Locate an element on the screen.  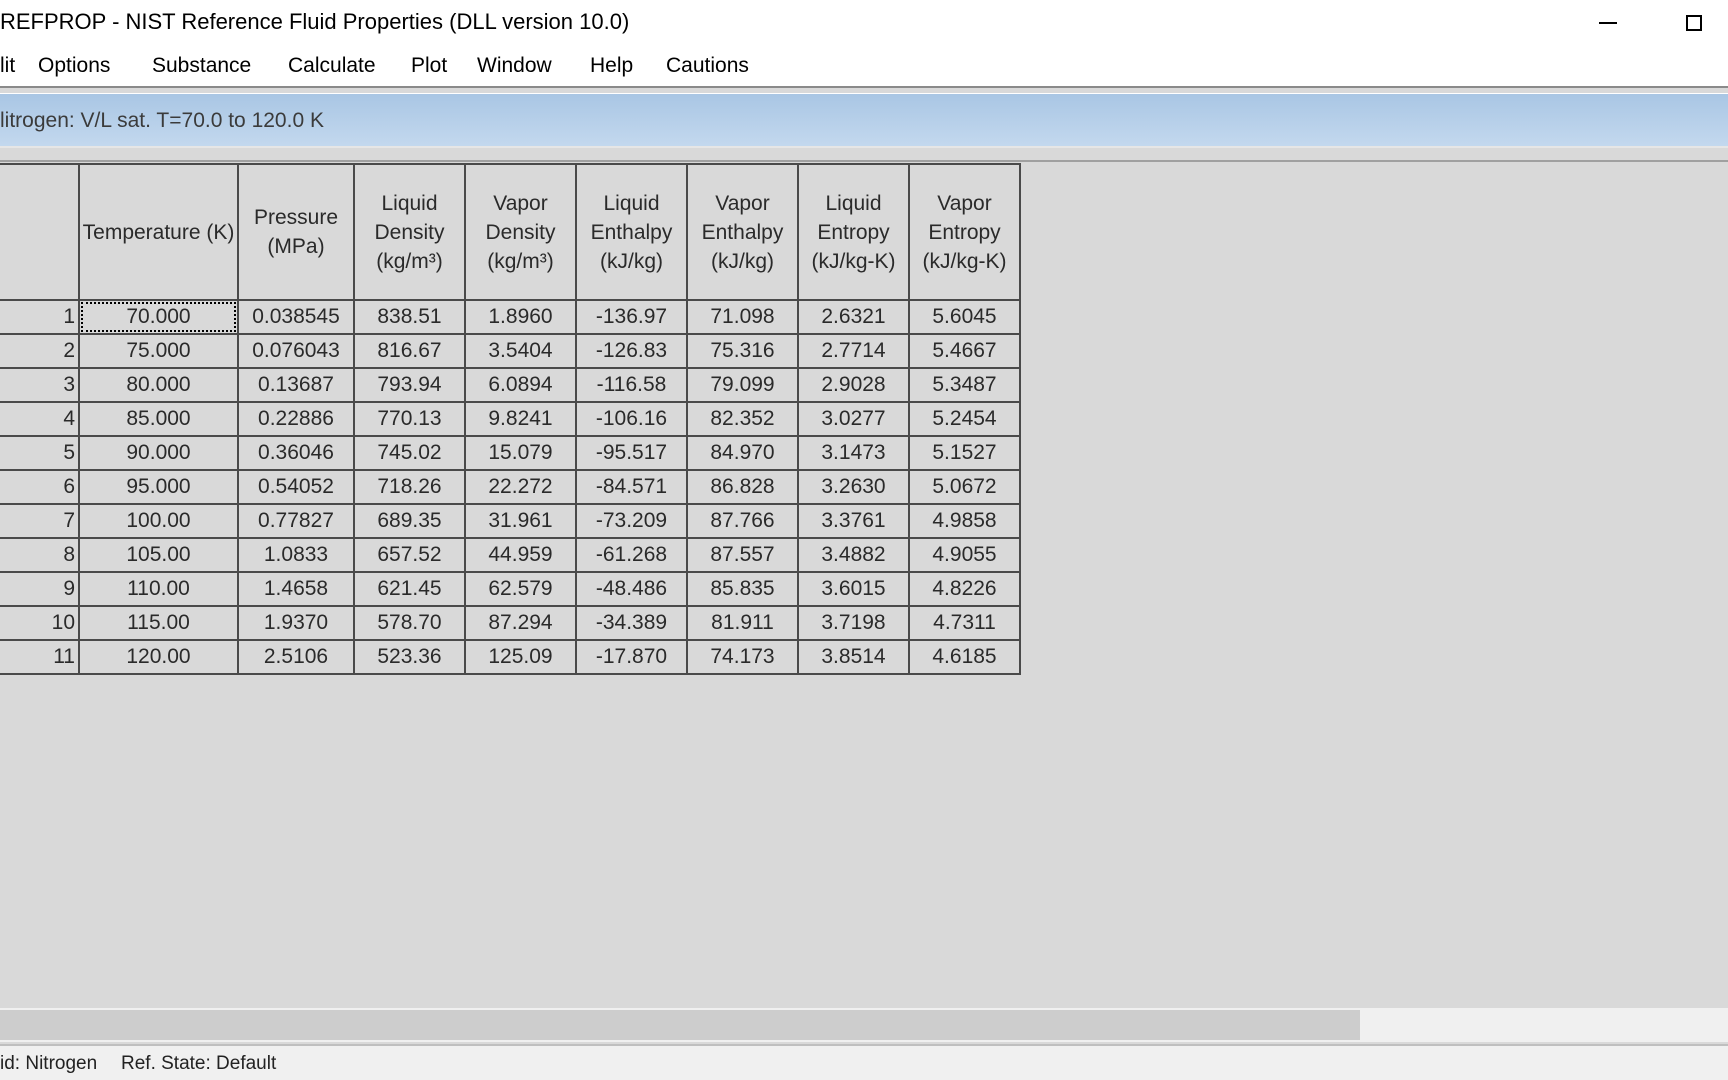
row-number-cell: 8 is located at coordinates (40, 555).